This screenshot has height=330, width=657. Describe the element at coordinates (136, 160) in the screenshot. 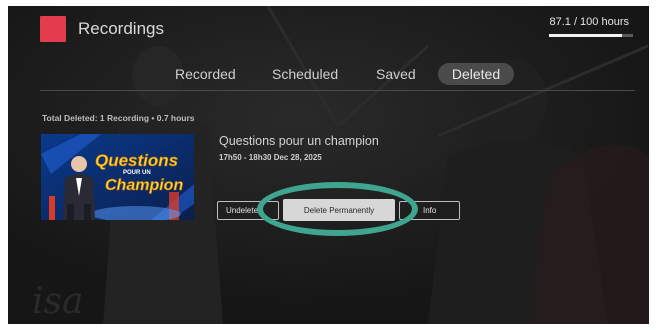

I see `svg-text: Questions` at that location.